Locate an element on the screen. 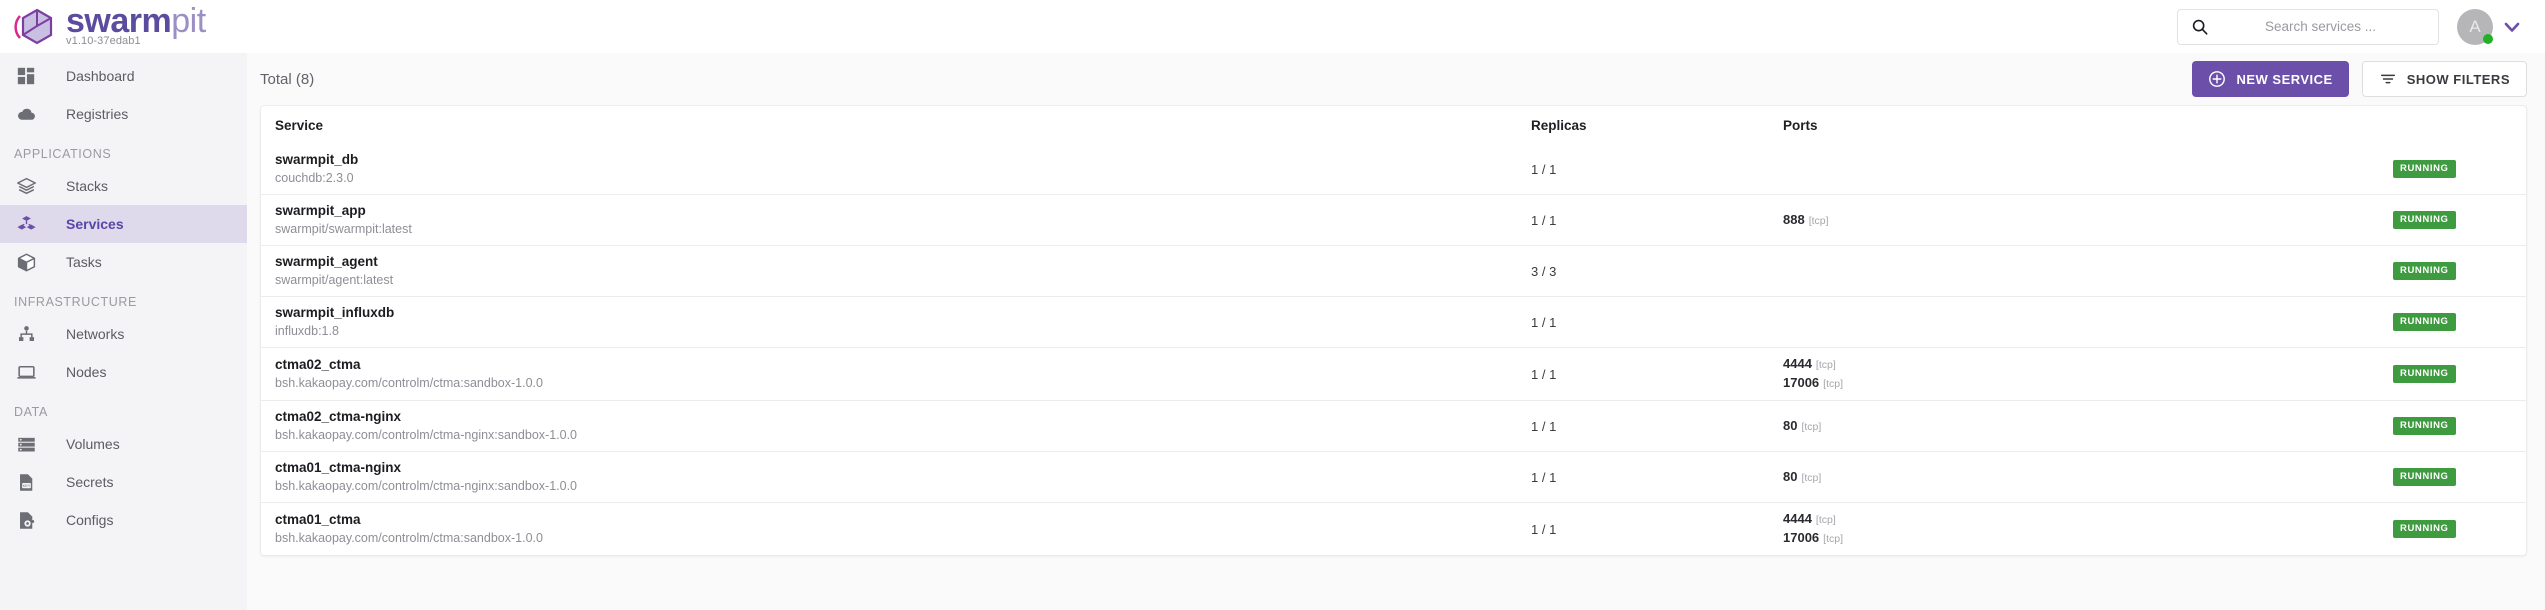 This screenshot has width=2545, height=610. cell-service: swarmpit_db couchdb:2.3.0 is located at coordinates (896, 169).